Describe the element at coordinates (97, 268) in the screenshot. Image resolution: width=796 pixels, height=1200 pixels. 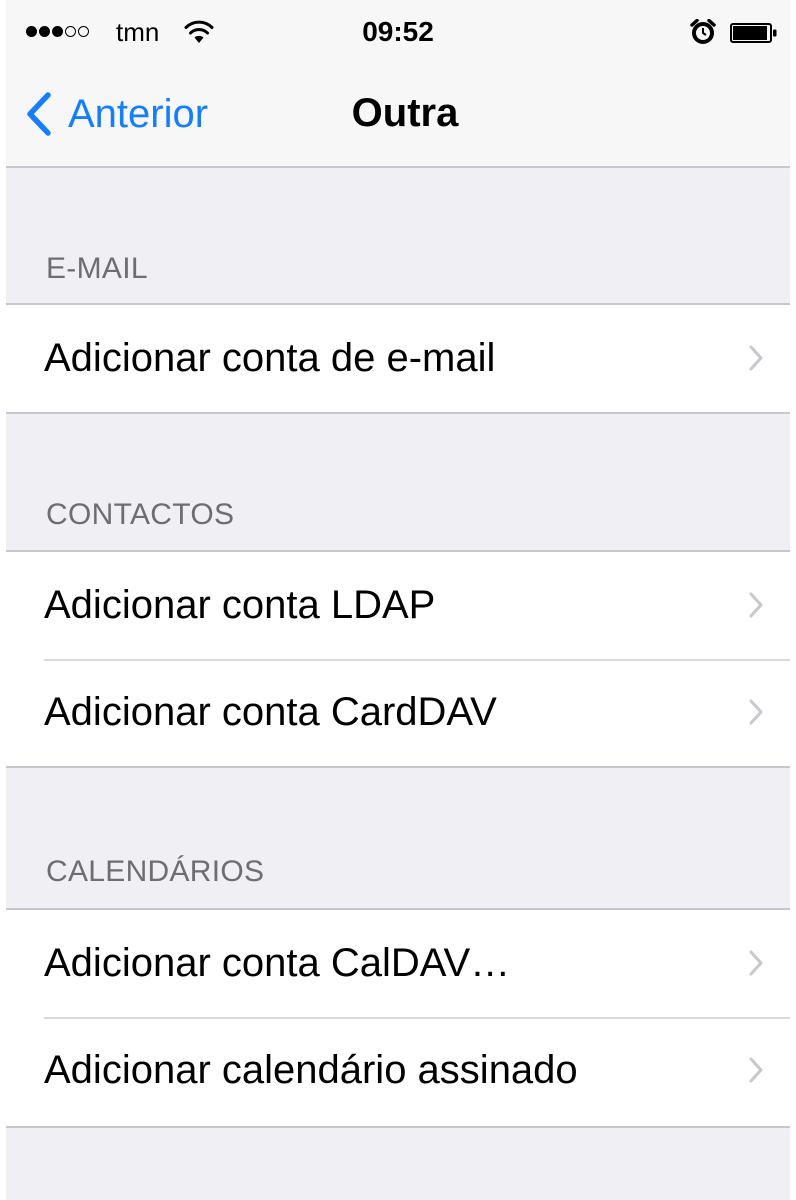
I see `section-header-email: E-MAIL` at that location.